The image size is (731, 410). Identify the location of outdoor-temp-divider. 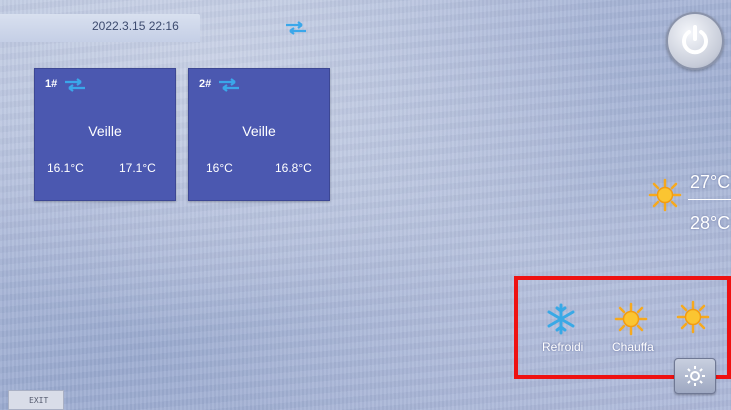
(709, 199).